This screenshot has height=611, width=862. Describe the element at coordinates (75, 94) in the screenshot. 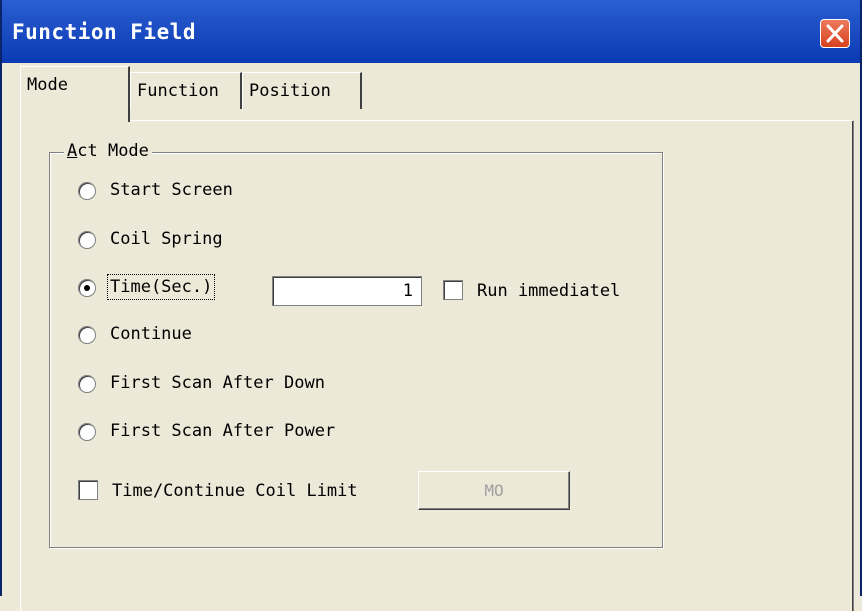

I see `tab-mode: Mode` at that location.